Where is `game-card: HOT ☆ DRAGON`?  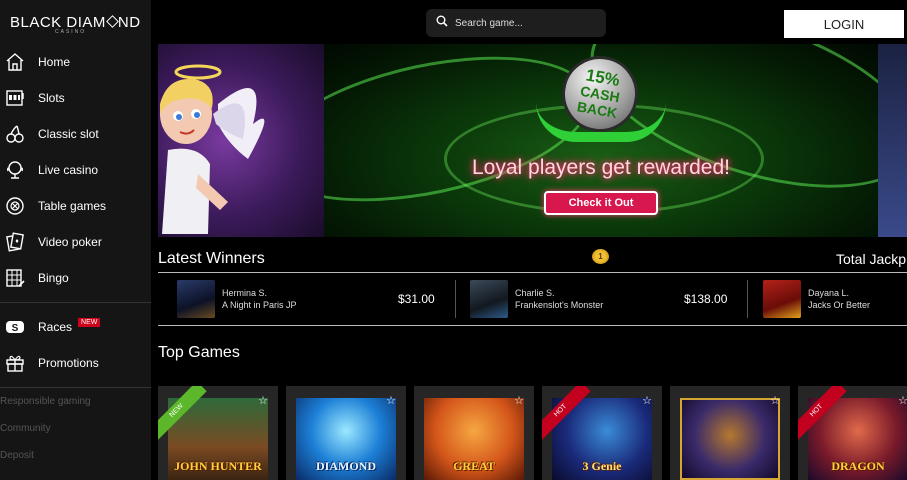 game-card: HOT ☆ DRAGON is located at coordinates (852, 433).